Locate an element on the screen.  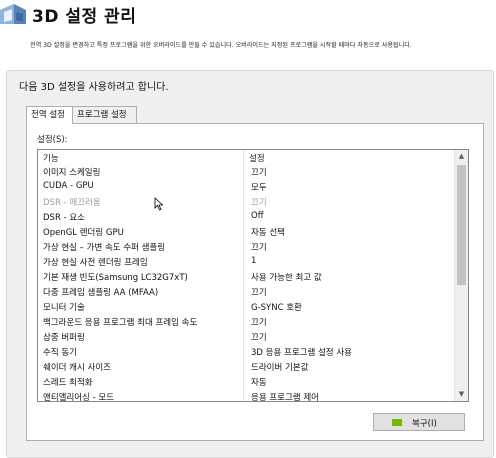
row-value: G-SYNC 호환 is located at coordinates (276, 307).